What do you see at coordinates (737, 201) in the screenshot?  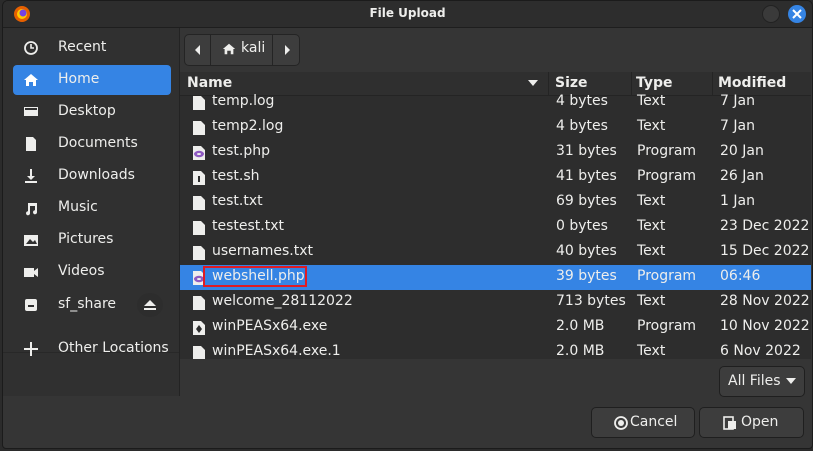 I see `file-modified: 1 Jan` at bounding box center [737, 201].